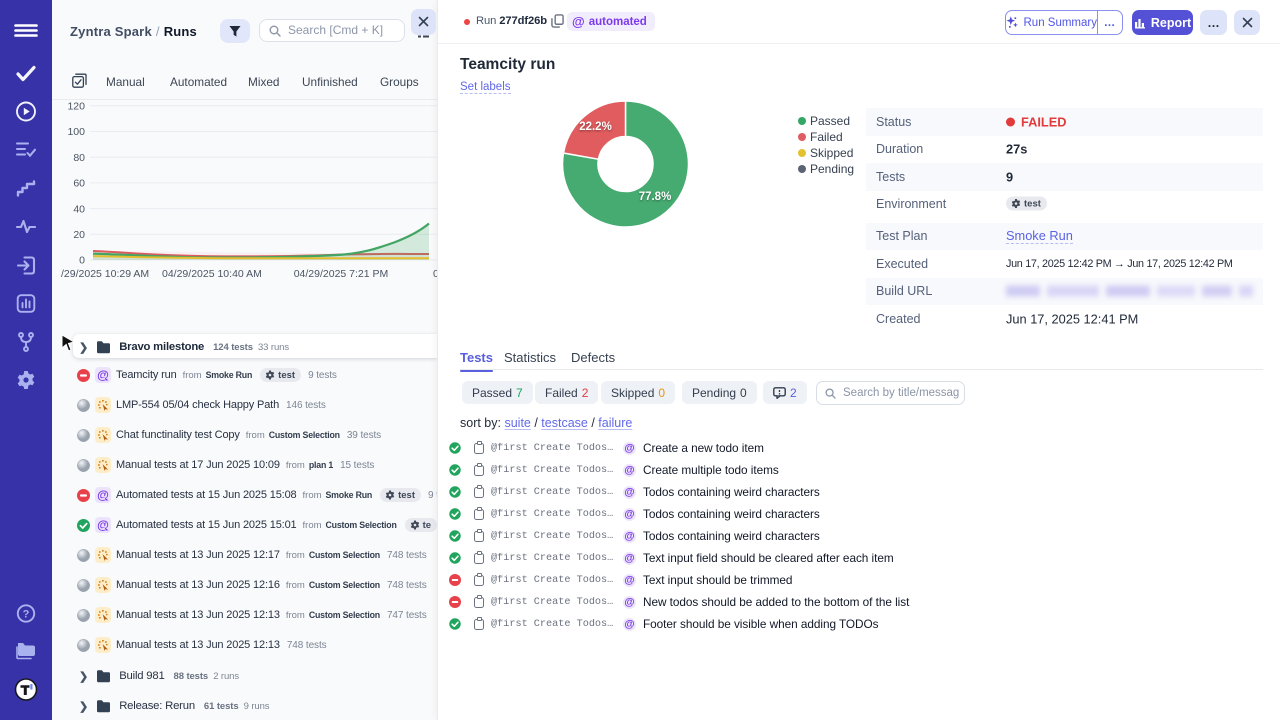 The height and width of the screenshot is (720, 1280). Describe the element at coordinates (79, 235) in the screenshot. I see `svg-text: 20` at that location.